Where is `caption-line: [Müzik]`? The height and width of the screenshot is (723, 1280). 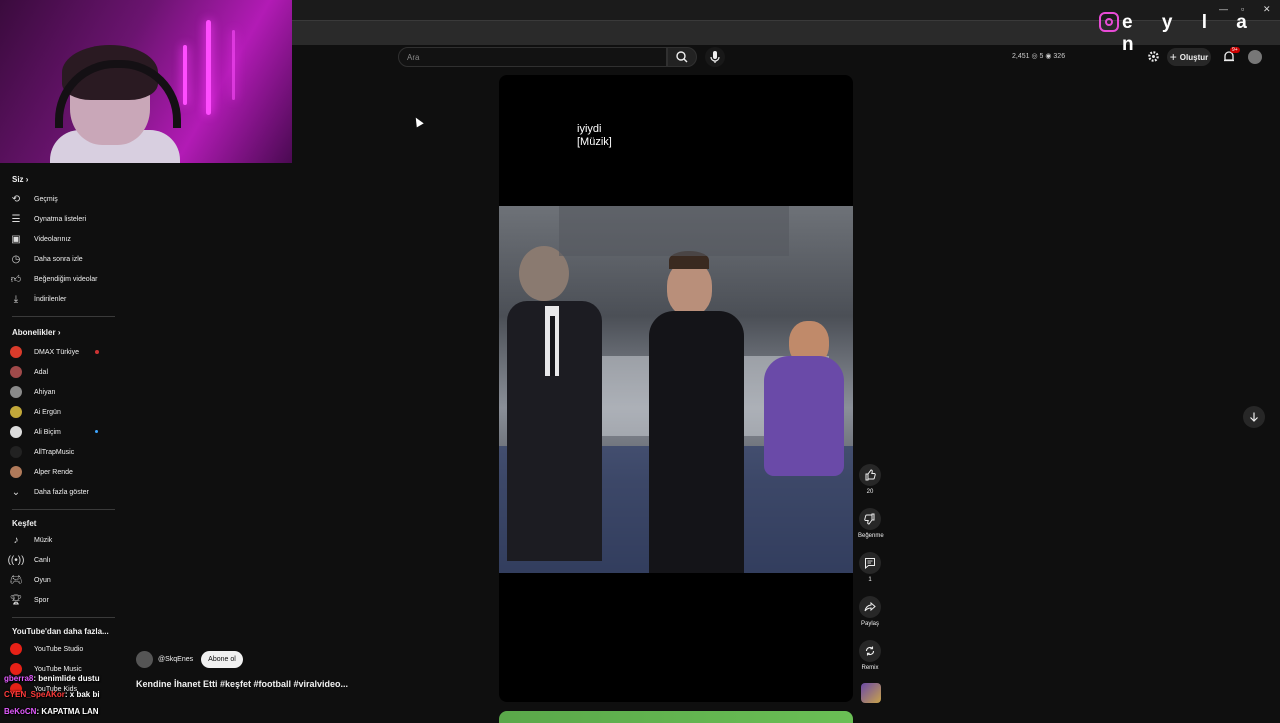
caption-line: [Müzik] is located at coordinates (594, 142).